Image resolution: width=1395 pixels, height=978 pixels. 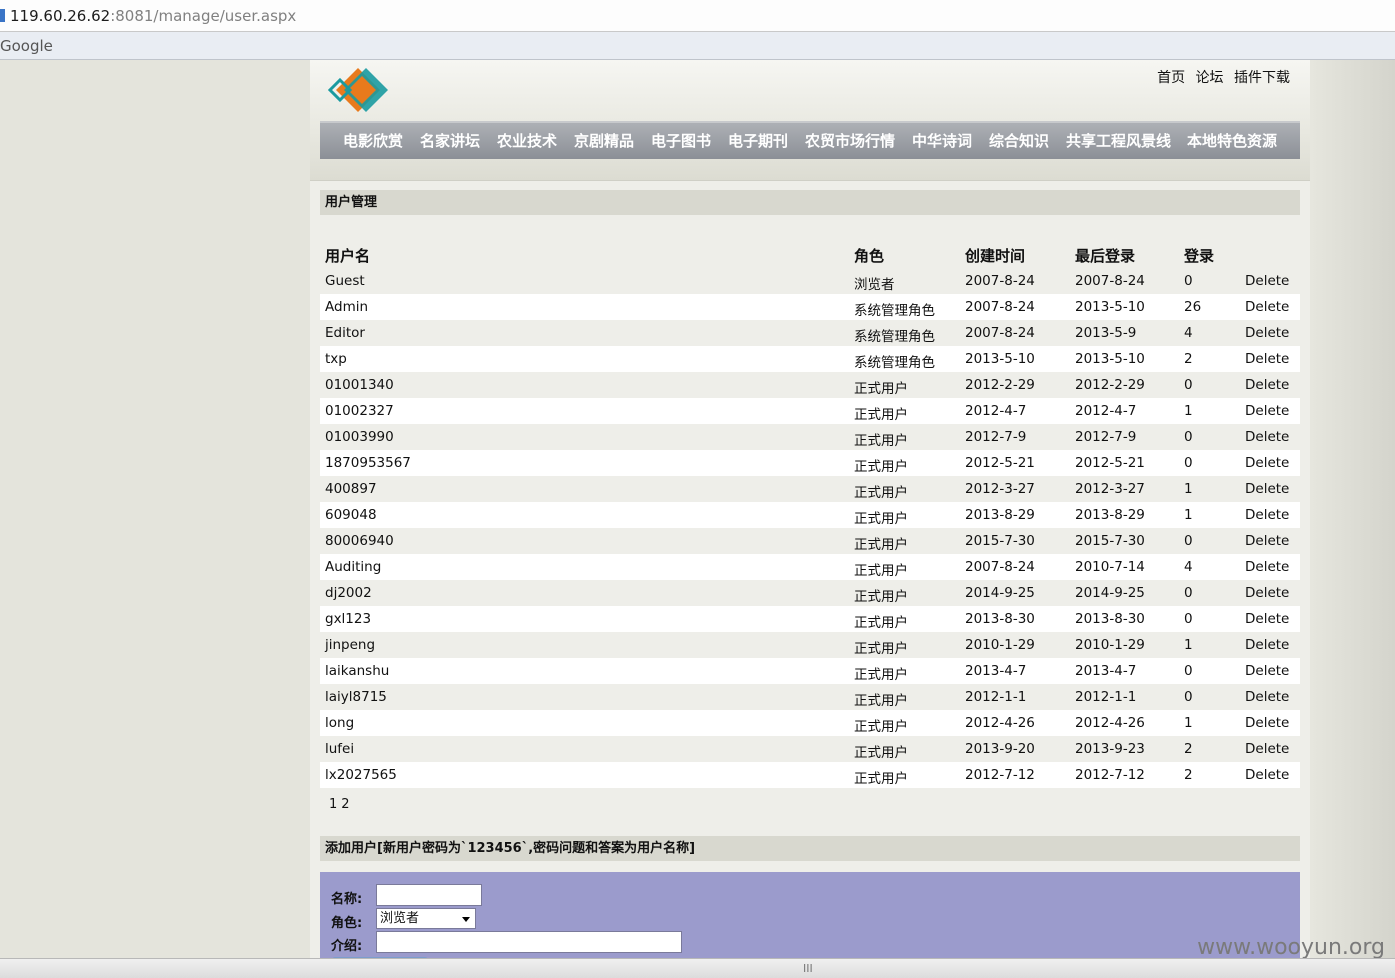 I want to click on cell-role: 系统管理角色, so click(x=894, y=311).